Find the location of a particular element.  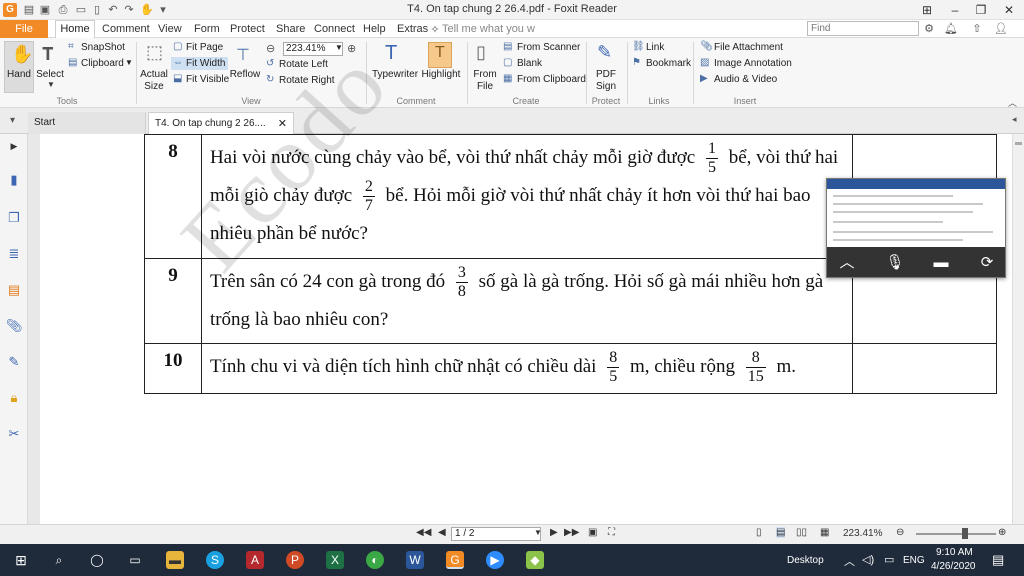

page-number-input: 1 / 2 is located at coordinates (496, 534).